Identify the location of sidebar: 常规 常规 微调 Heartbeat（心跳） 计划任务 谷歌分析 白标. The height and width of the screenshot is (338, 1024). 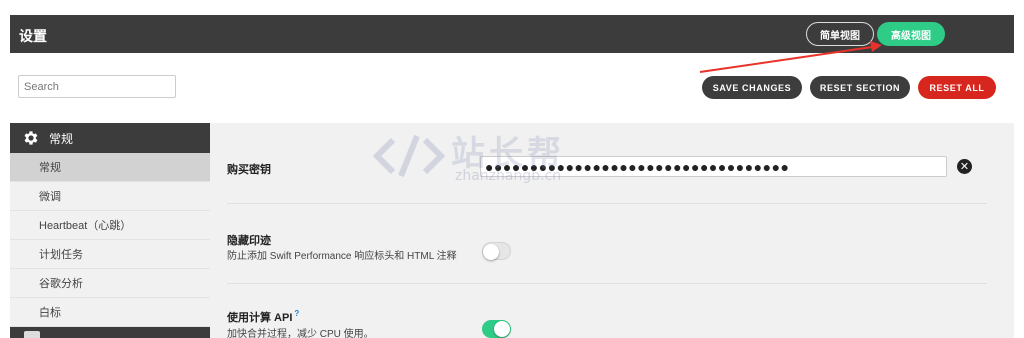
(110, 230).